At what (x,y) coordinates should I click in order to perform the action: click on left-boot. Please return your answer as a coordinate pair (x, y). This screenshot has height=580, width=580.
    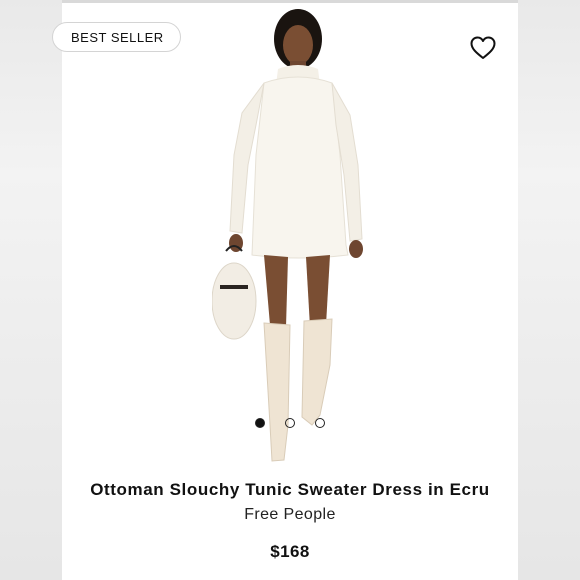
    Looking at the image, I should click on (277, 392).